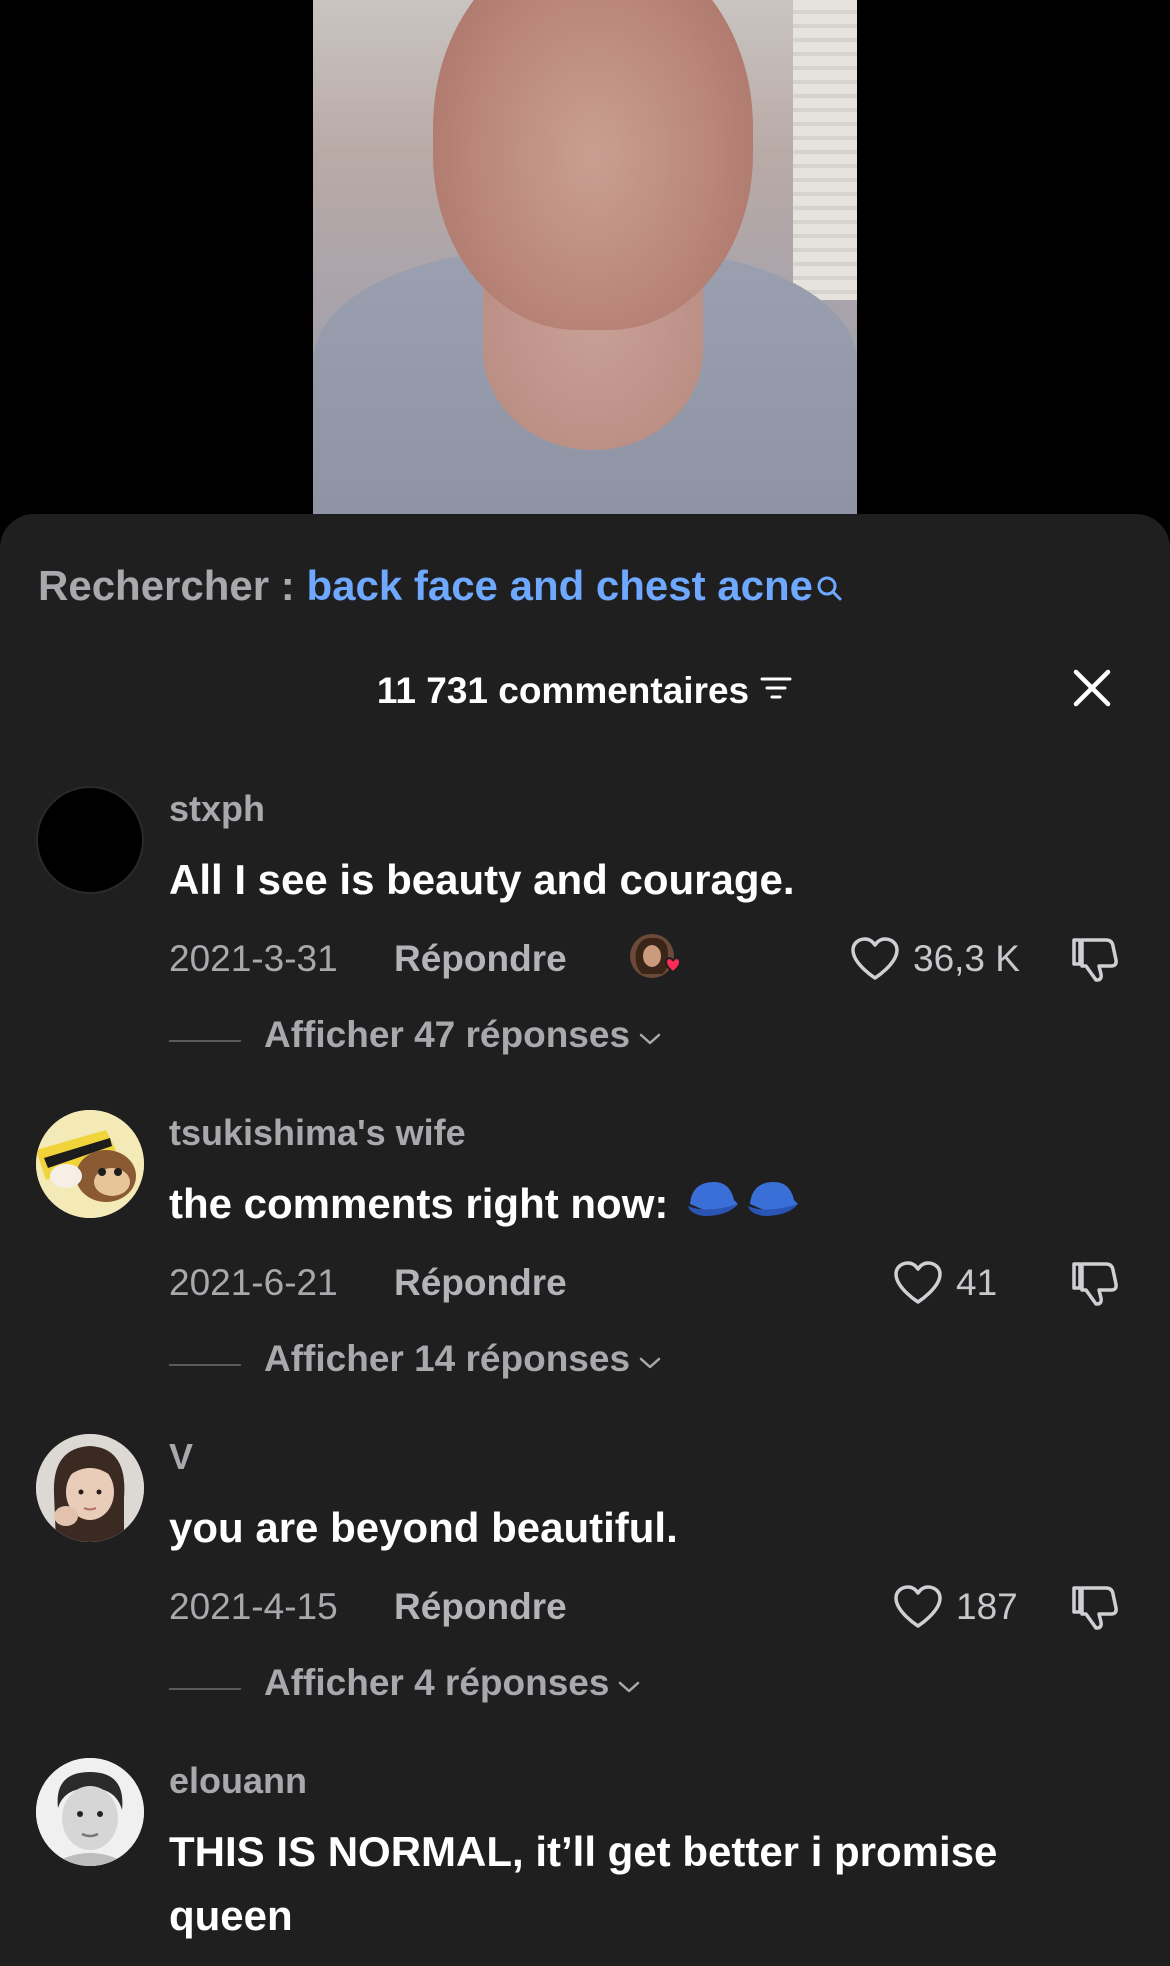 The height and width of the screenshot is (1966, 1170). I want to click on video-frame, so click(585, 257).